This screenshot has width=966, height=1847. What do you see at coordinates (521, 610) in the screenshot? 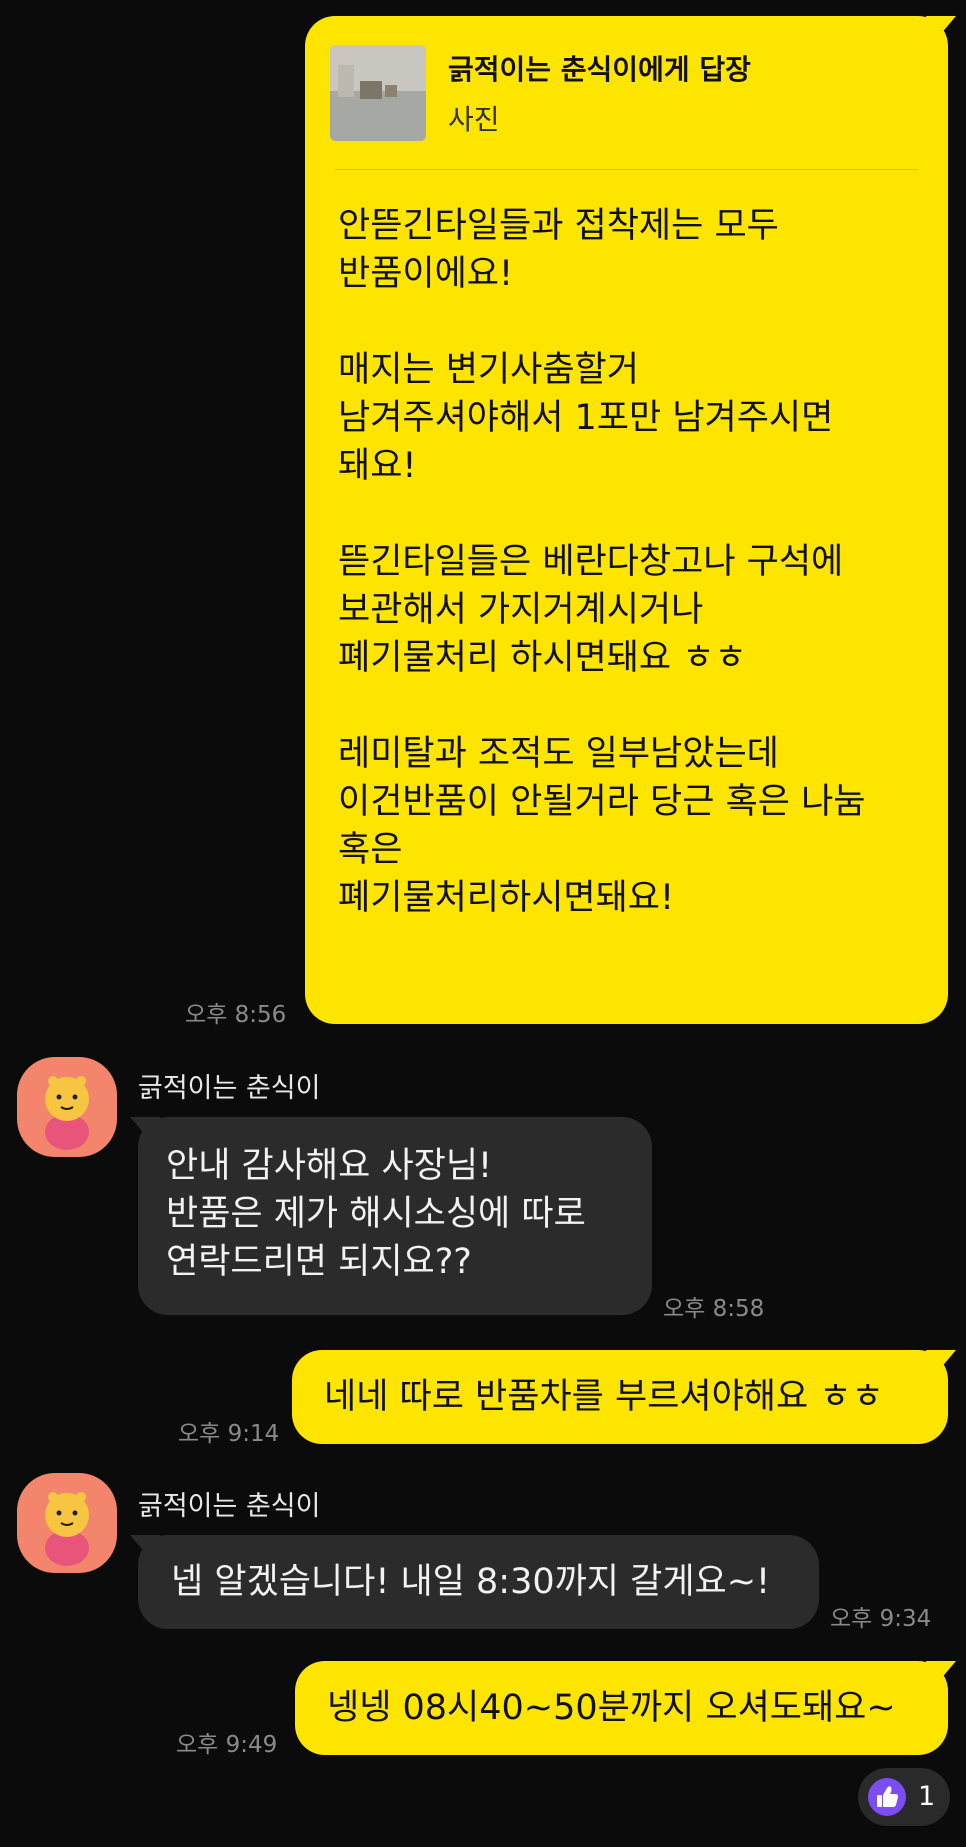
I see `message-line: 보관해서 가지거계시거나` at bounding box center [521, 610].